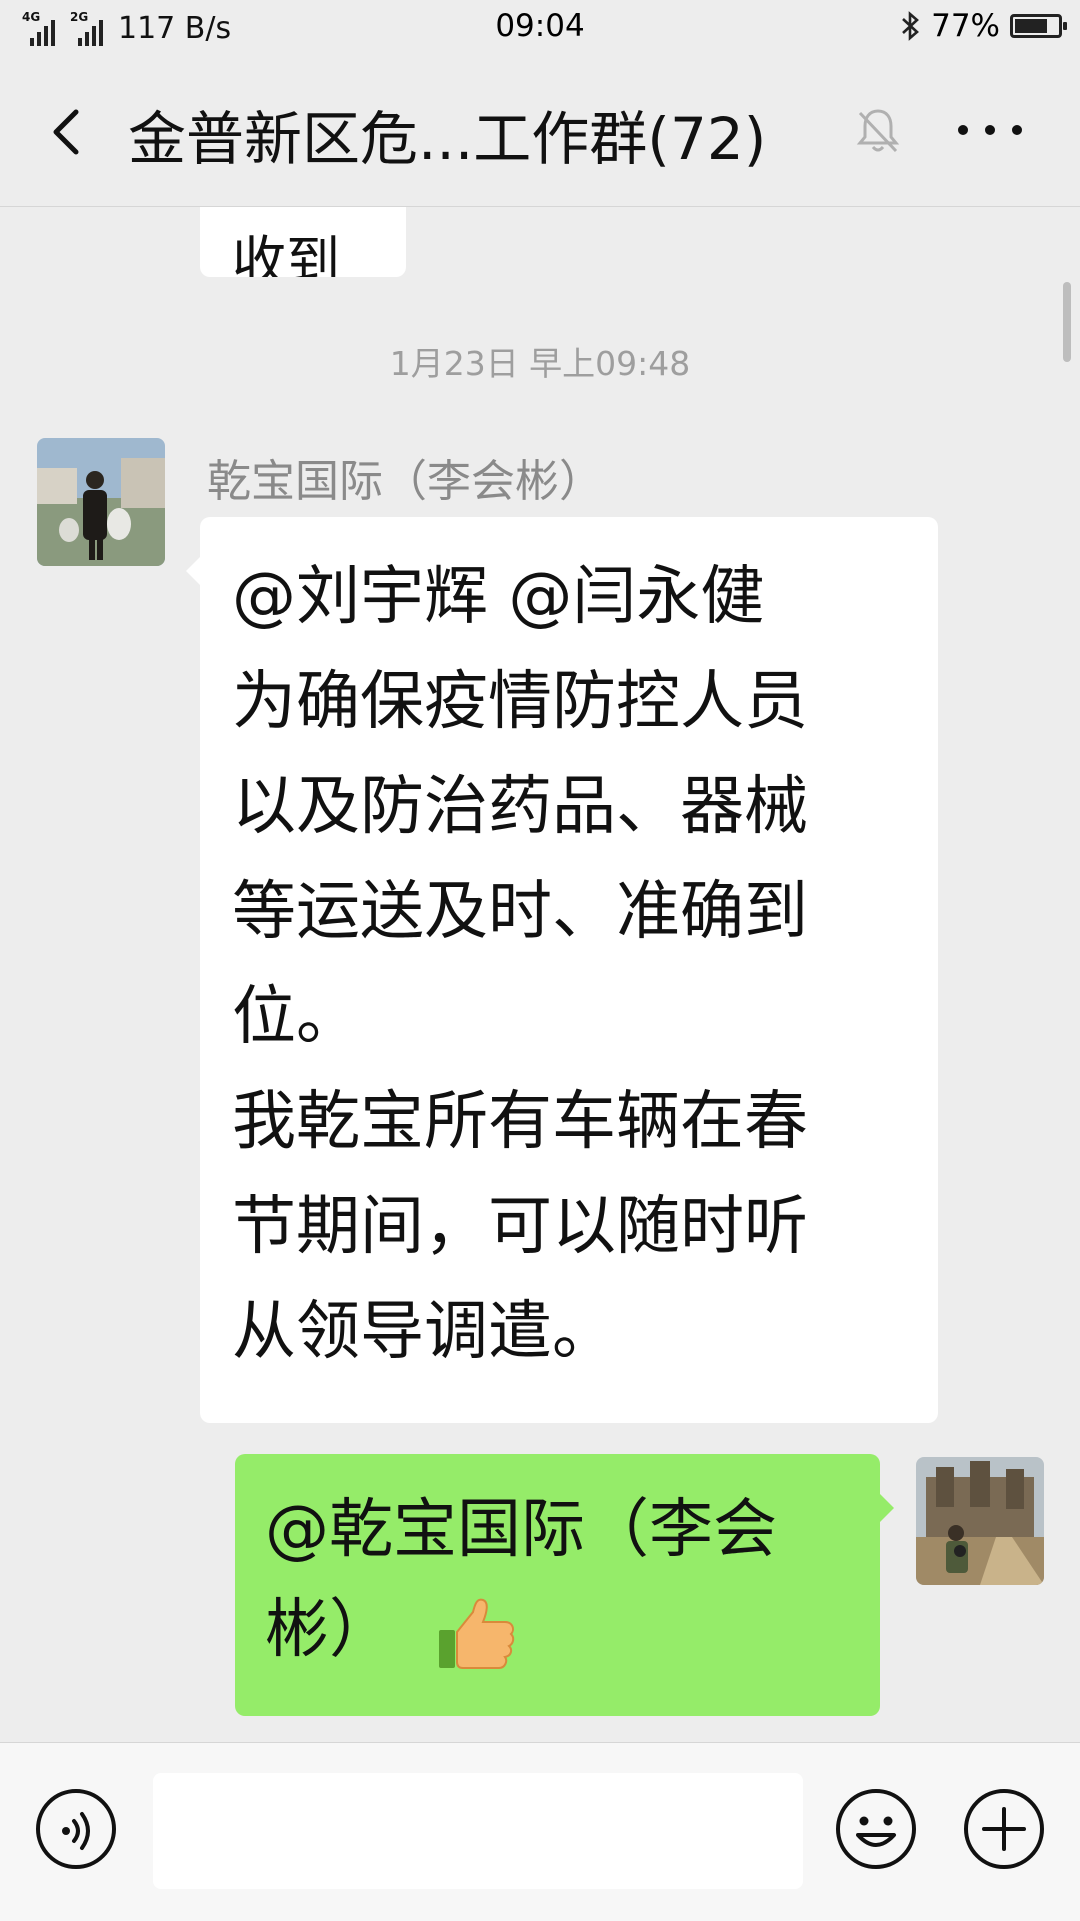 The width and height of the screenshot is (1080, 1921). What do you see at coordinates (965, 26) in the screenshot?
I see `battery-percent: 77%` at bounding box center [965, 26].